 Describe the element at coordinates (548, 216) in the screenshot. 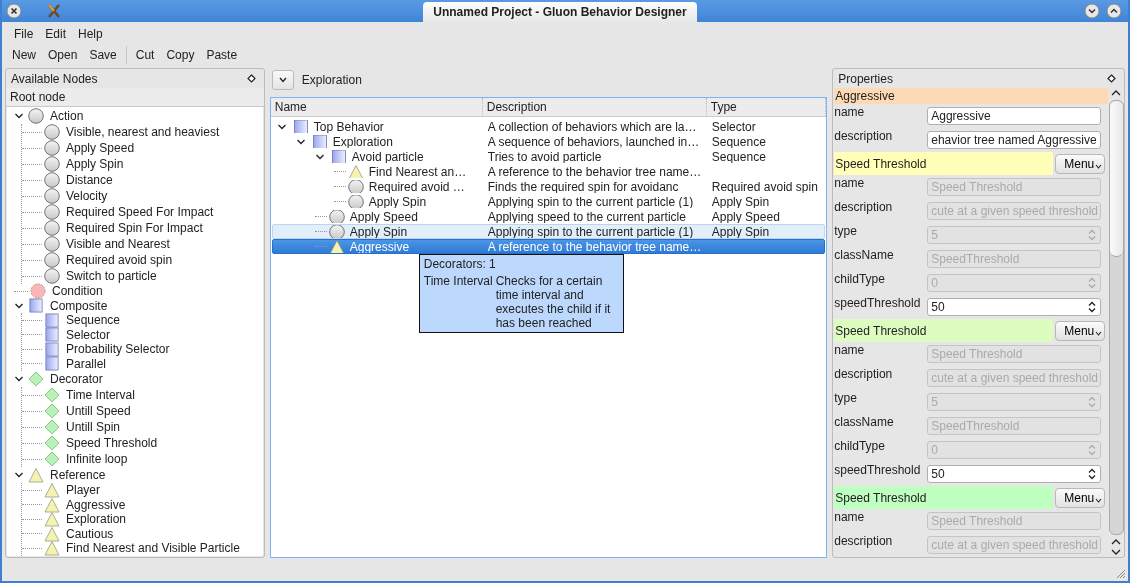

I see `tree-row: Apply Speed Applying speed to the current particle Apply Speed` at that location.